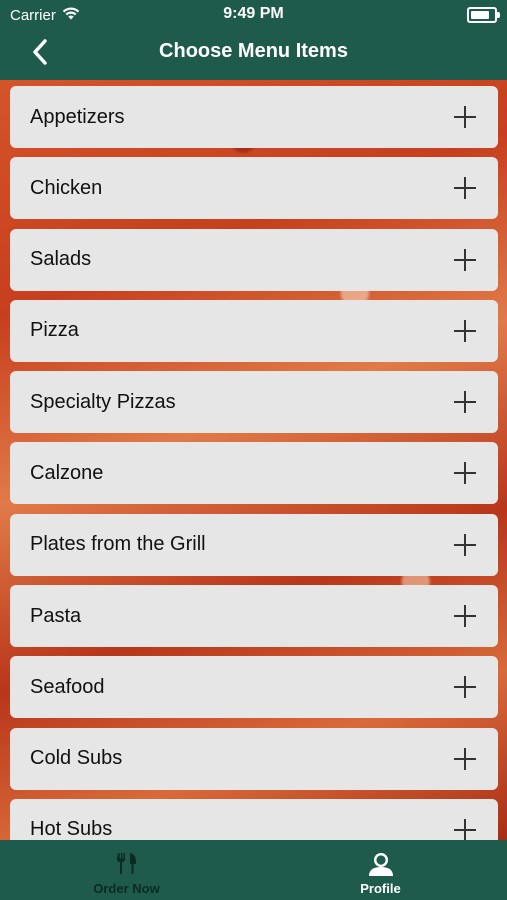 The width and height of the screenshot is (507, 900). What do you see at coordinates (253, 51) in the screenshot?
I see `page-title: Choose Menu Items` at bounding box center [253, 51].